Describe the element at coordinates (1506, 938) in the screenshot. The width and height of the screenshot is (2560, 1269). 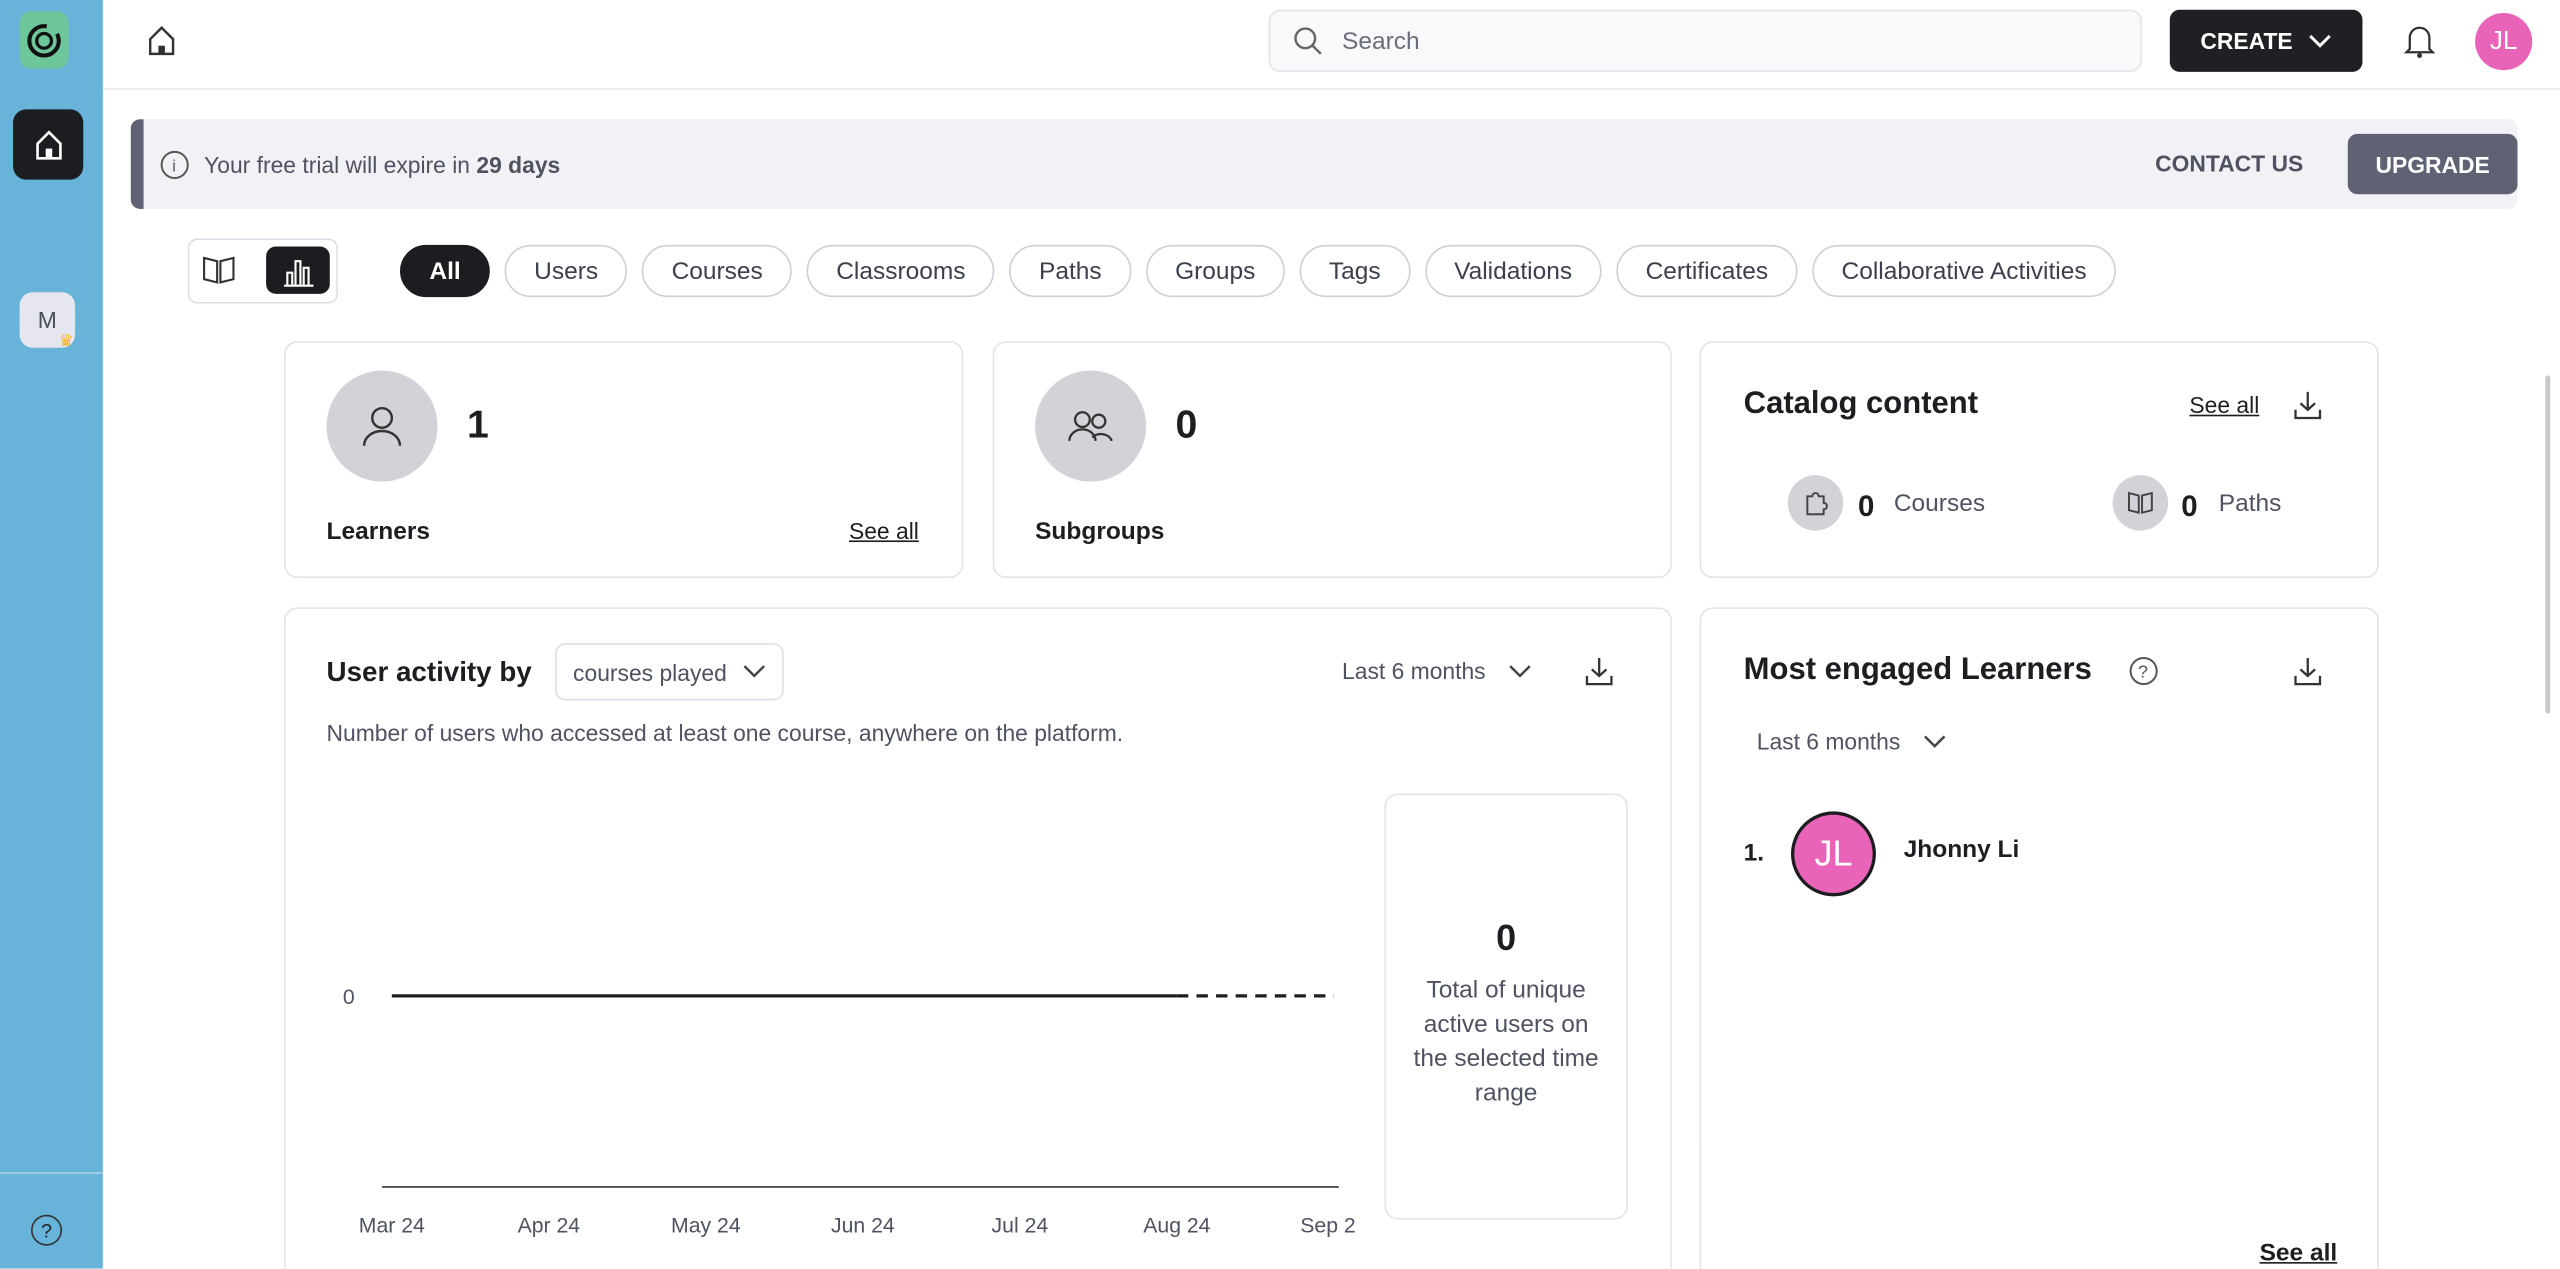
I see `total-users-count: 0` at that location.